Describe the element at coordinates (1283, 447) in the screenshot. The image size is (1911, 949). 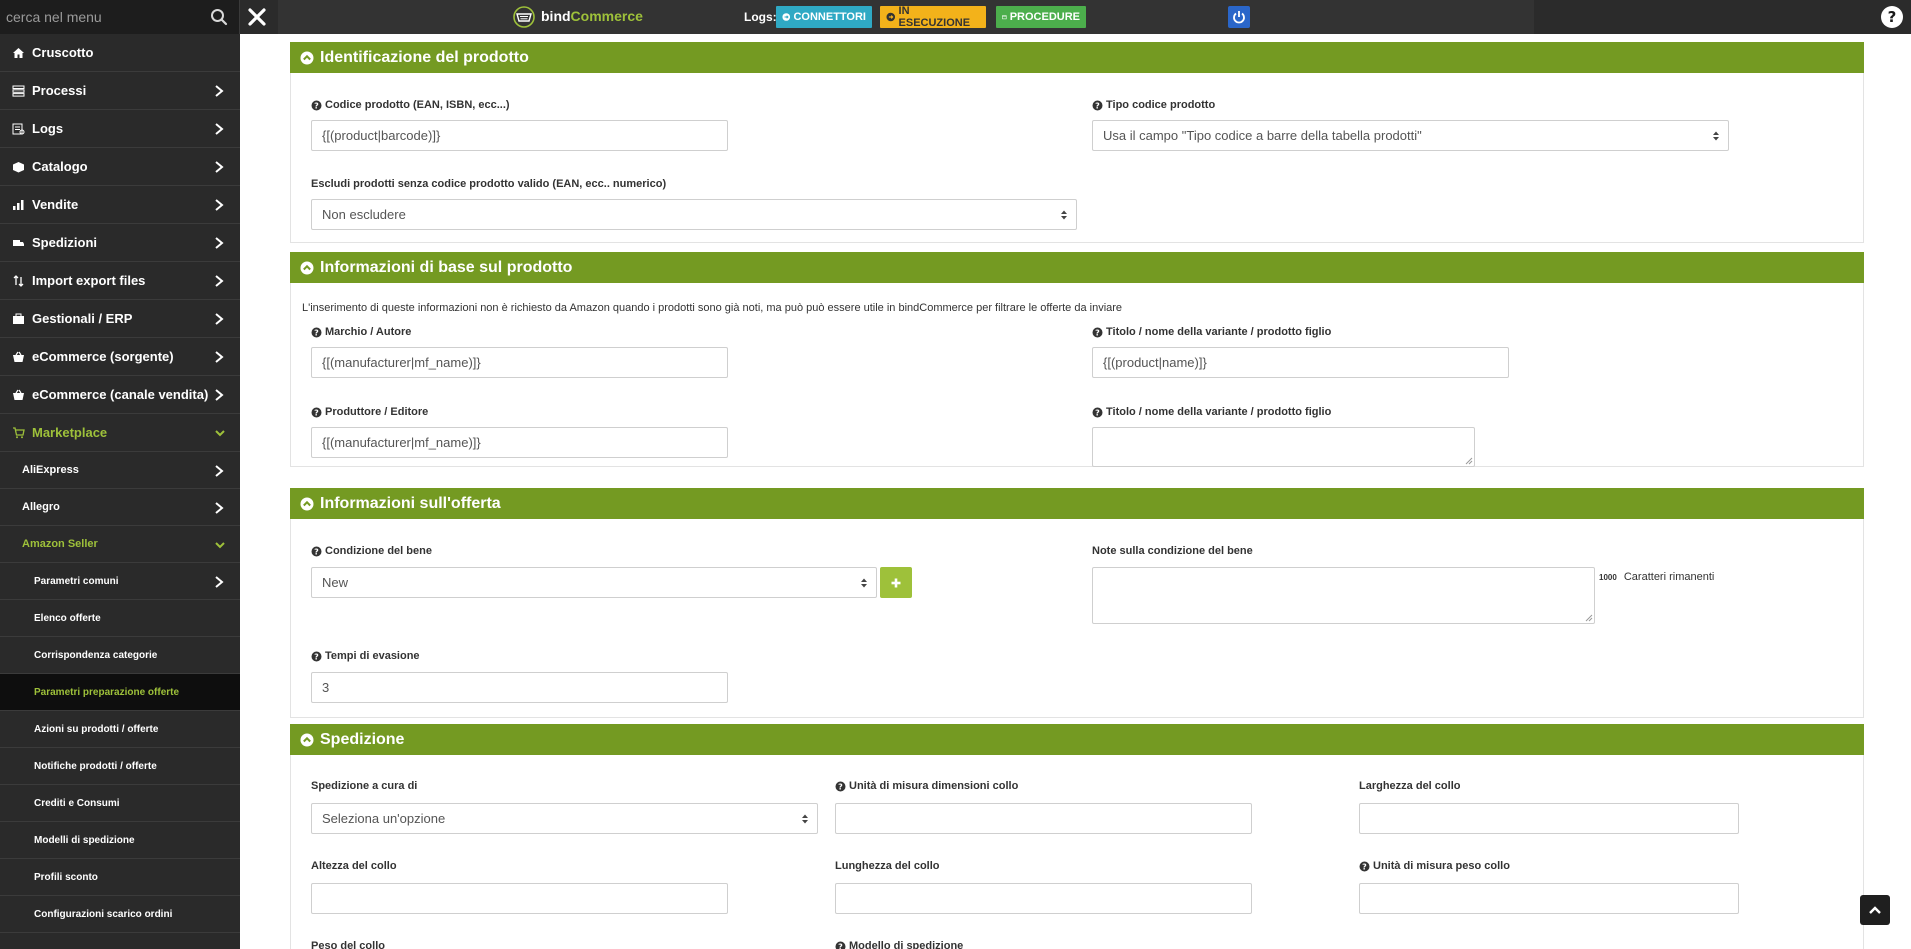
I see `titolo-variante-2-textarea` at that location.